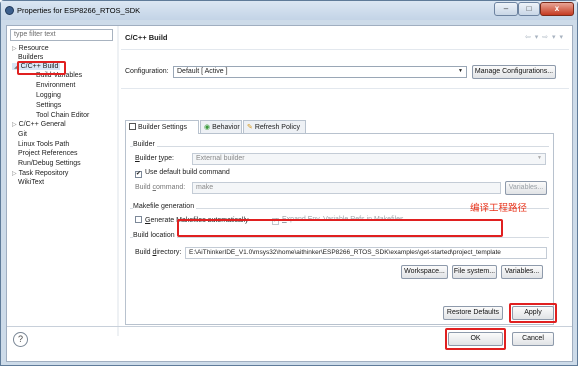  I want to click on app-icon, so click(9, 10).